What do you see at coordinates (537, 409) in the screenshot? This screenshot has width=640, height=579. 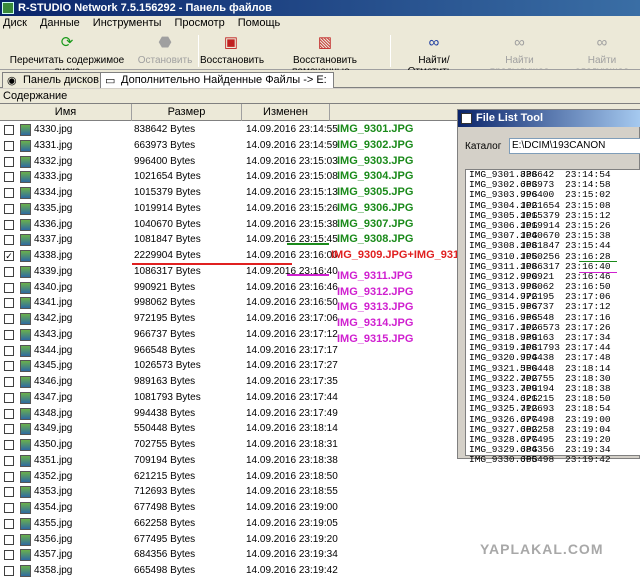 I see `flt-size: 712693` at bounding box center [537, 409].